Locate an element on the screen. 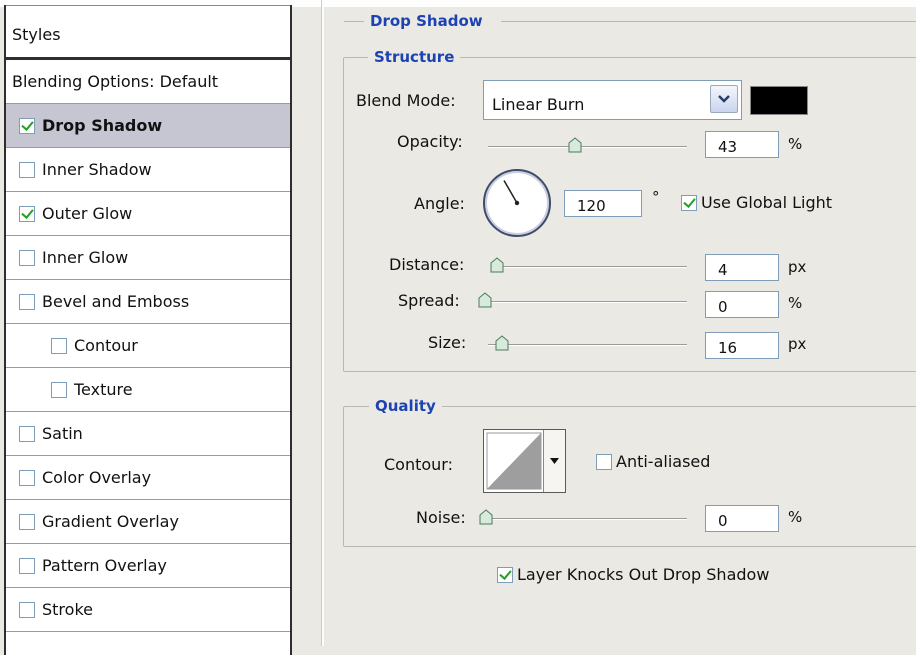 Image resolution: width=916 pixels, height=655 pixels. style-item-label: Pattern Overlay is located at coordinates (104, 565).